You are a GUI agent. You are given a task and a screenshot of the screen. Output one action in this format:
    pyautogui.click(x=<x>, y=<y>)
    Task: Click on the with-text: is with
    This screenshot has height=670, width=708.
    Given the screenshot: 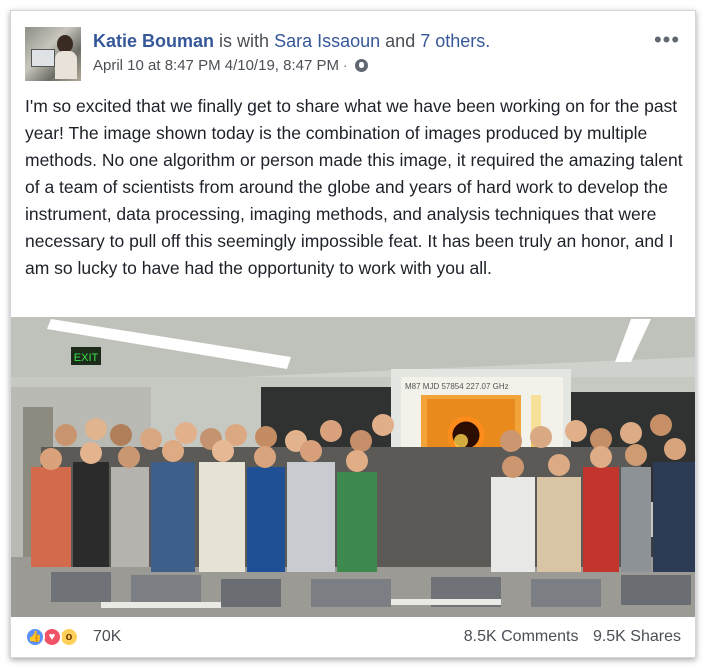 What is the action you would take?
    pyautogui.click(x=244, y=41)
    